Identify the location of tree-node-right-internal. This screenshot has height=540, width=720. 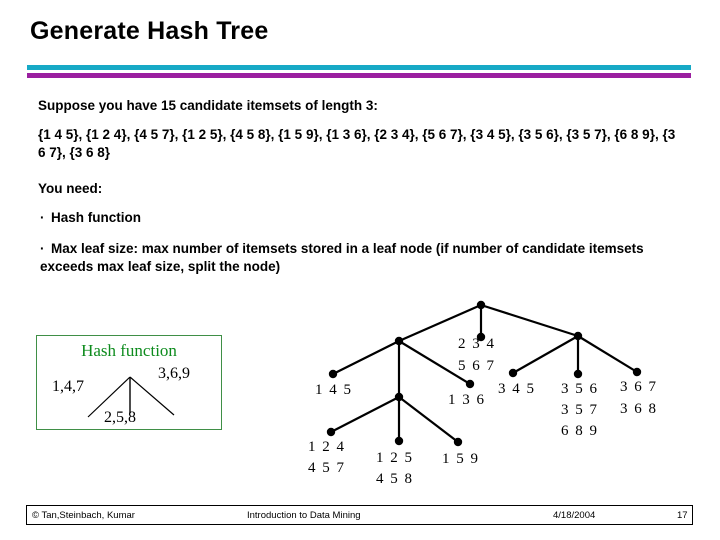
(578, 336).